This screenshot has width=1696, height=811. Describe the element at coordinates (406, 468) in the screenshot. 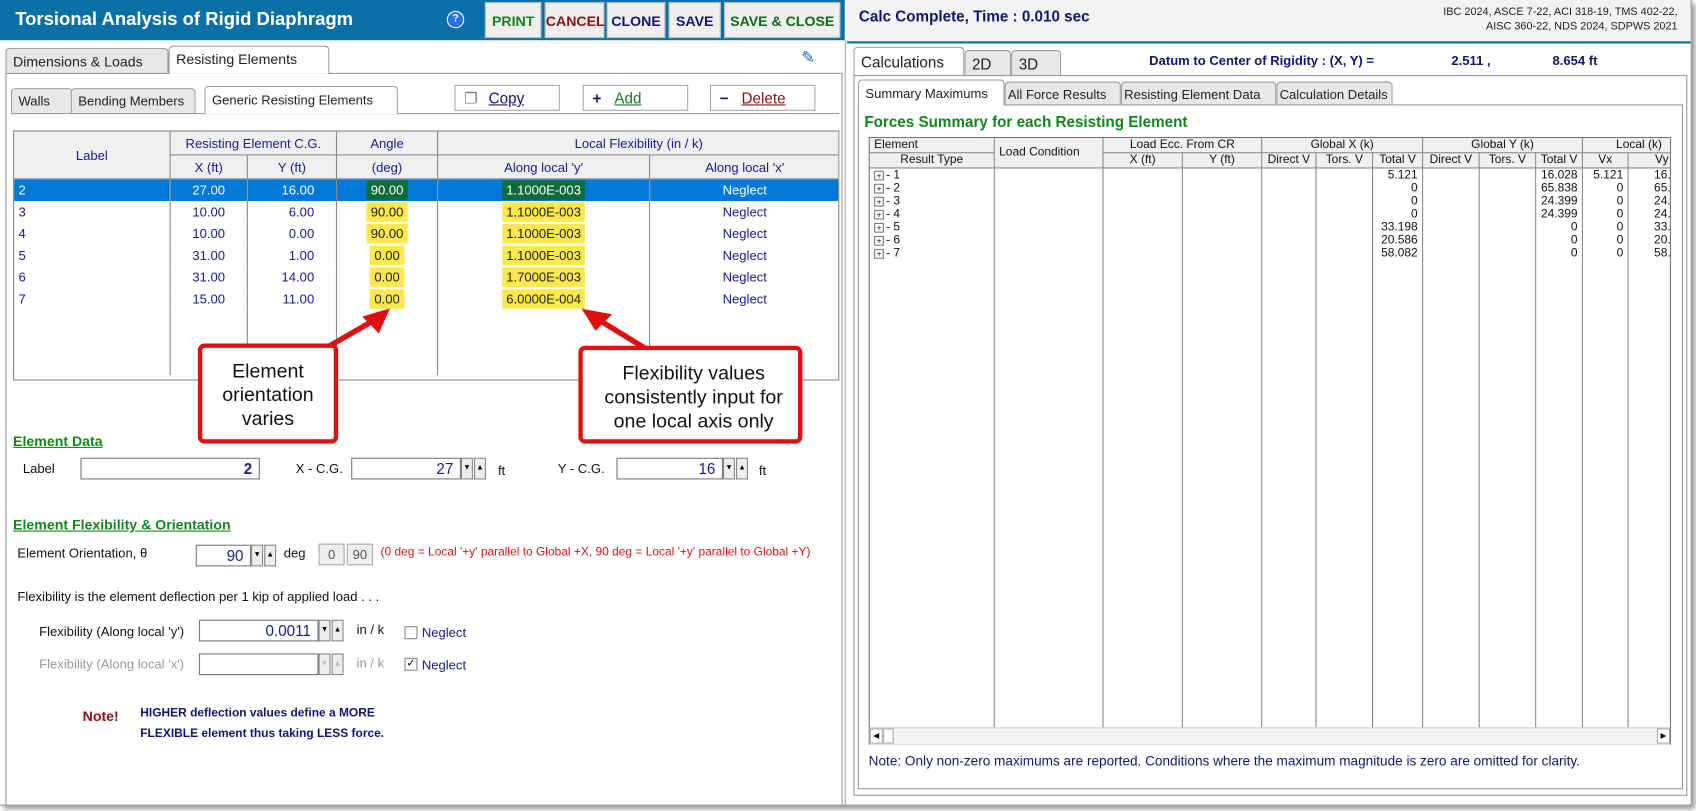

I see `xcg-input: 27` at that location.